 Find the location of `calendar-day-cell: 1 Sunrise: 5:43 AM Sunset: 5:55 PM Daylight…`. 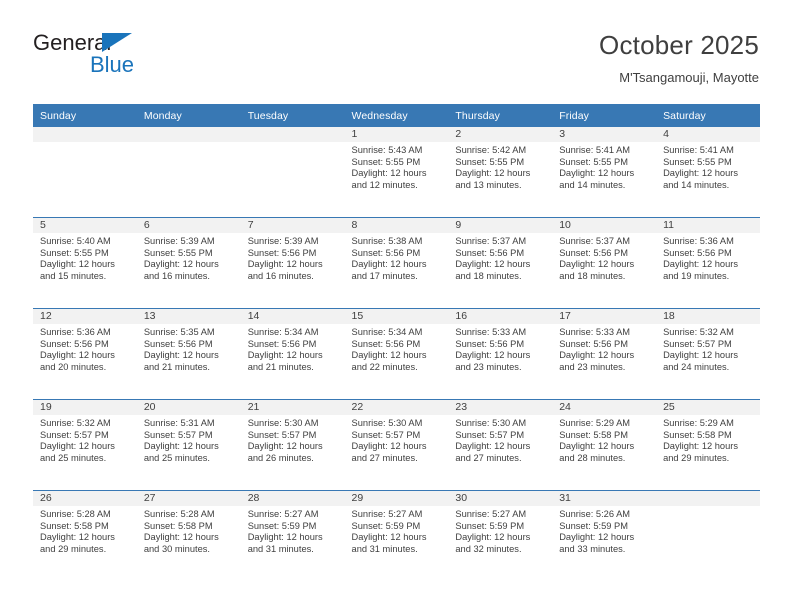

calendar-day-cell: 1 Sunrise: 5:43 AM Sunset: 5:55 PM Daylight… is located at coordinates (396, 172).